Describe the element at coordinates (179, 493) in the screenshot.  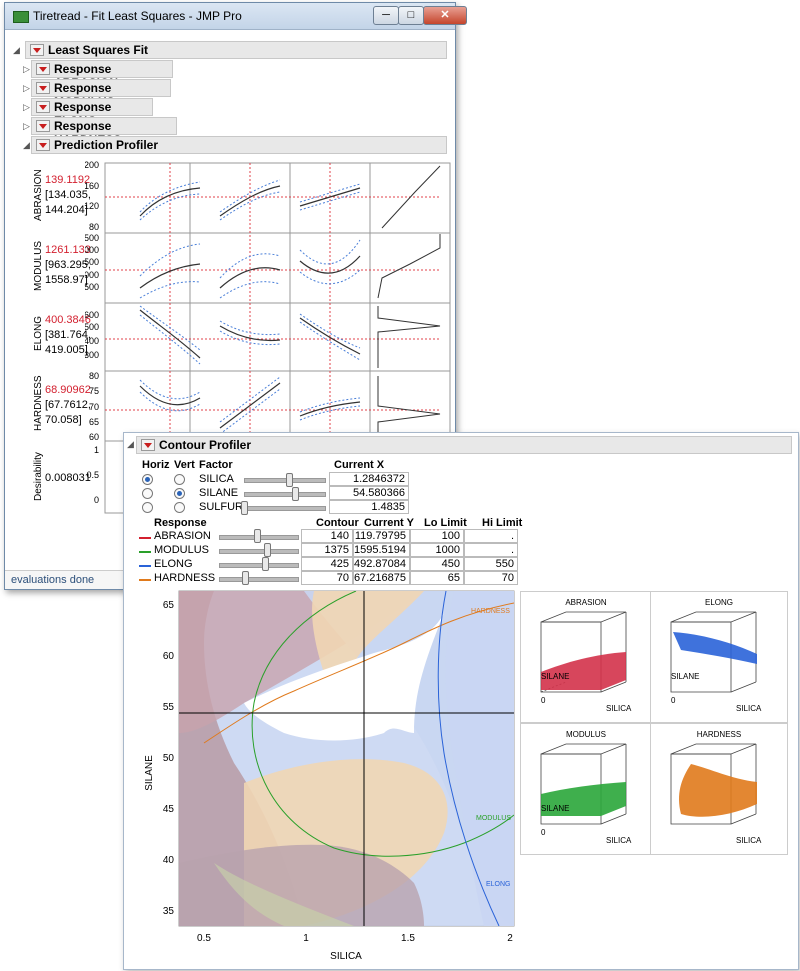
I see `vert-radio-silane` at that location.